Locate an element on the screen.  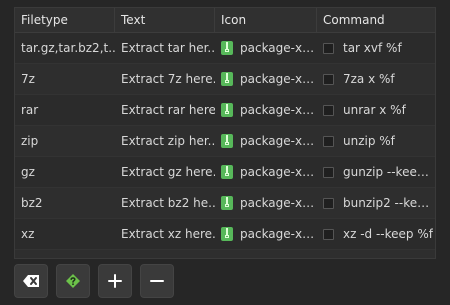
clear-button is located at coordinates (31, 281).